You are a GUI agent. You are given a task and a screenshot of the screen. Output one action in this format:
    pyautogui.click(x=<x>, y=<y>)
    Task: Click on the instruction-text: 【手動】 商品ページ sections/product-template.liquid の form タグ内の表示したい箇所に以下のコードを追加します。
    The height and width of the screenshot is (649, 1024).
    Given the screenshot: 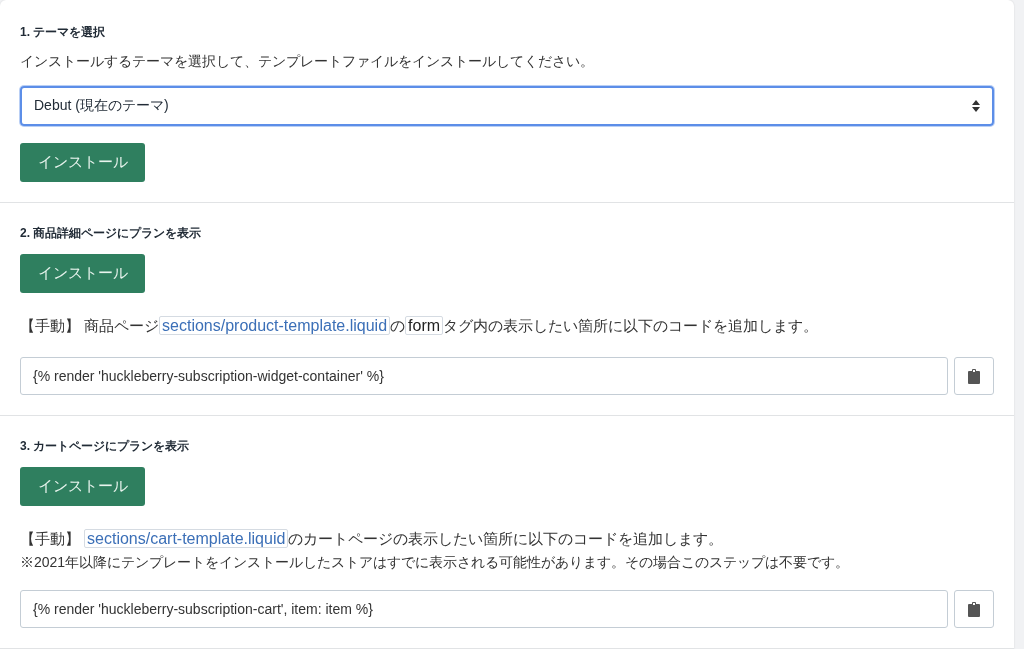 What is the action you would take?
    pyautogui.click(x=419, y=326)
    